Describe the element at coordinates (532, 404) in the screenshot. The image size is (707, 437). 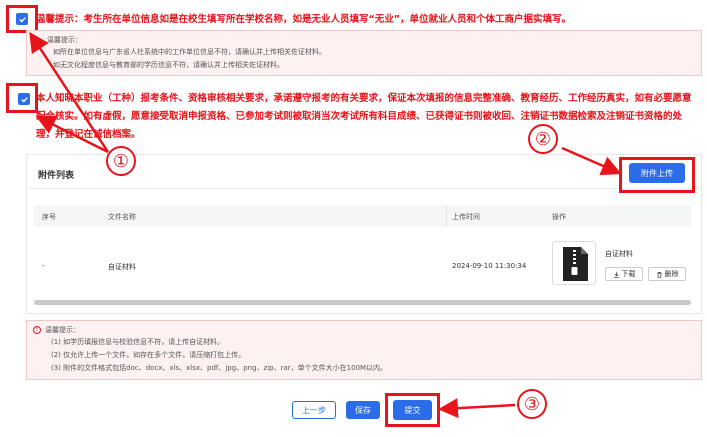
I see `annotation-number-3: ③` at that location.